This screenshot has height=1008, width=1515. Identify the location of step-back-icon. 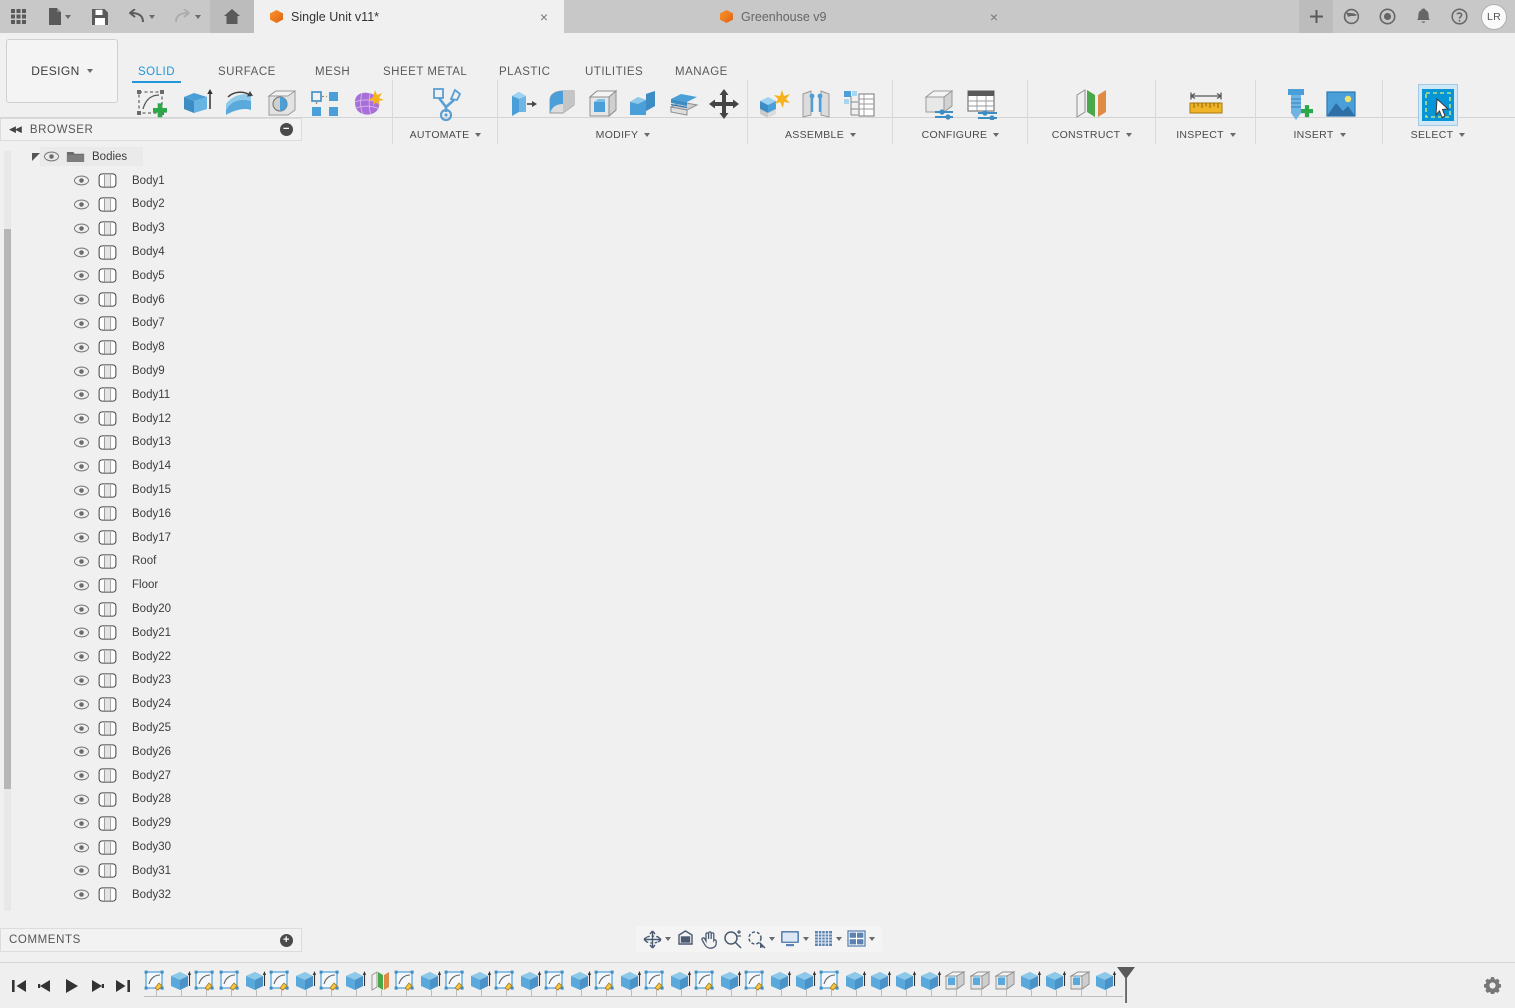
(45, 986).